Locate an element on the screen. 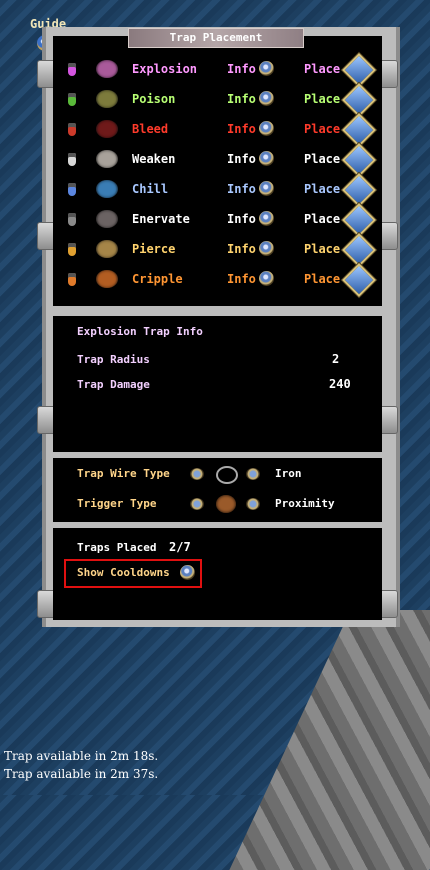 The image size is (430, 870). trap-row: Pierce Info Place is located at coordinates (220, 250).